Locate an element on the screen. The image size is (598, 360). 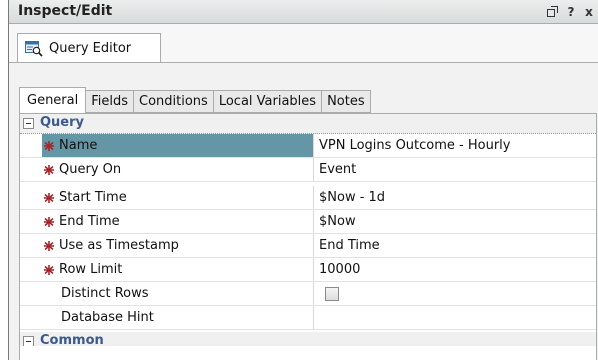
property-name-cell: Distinct Rows is located at coordinates (178, 293).